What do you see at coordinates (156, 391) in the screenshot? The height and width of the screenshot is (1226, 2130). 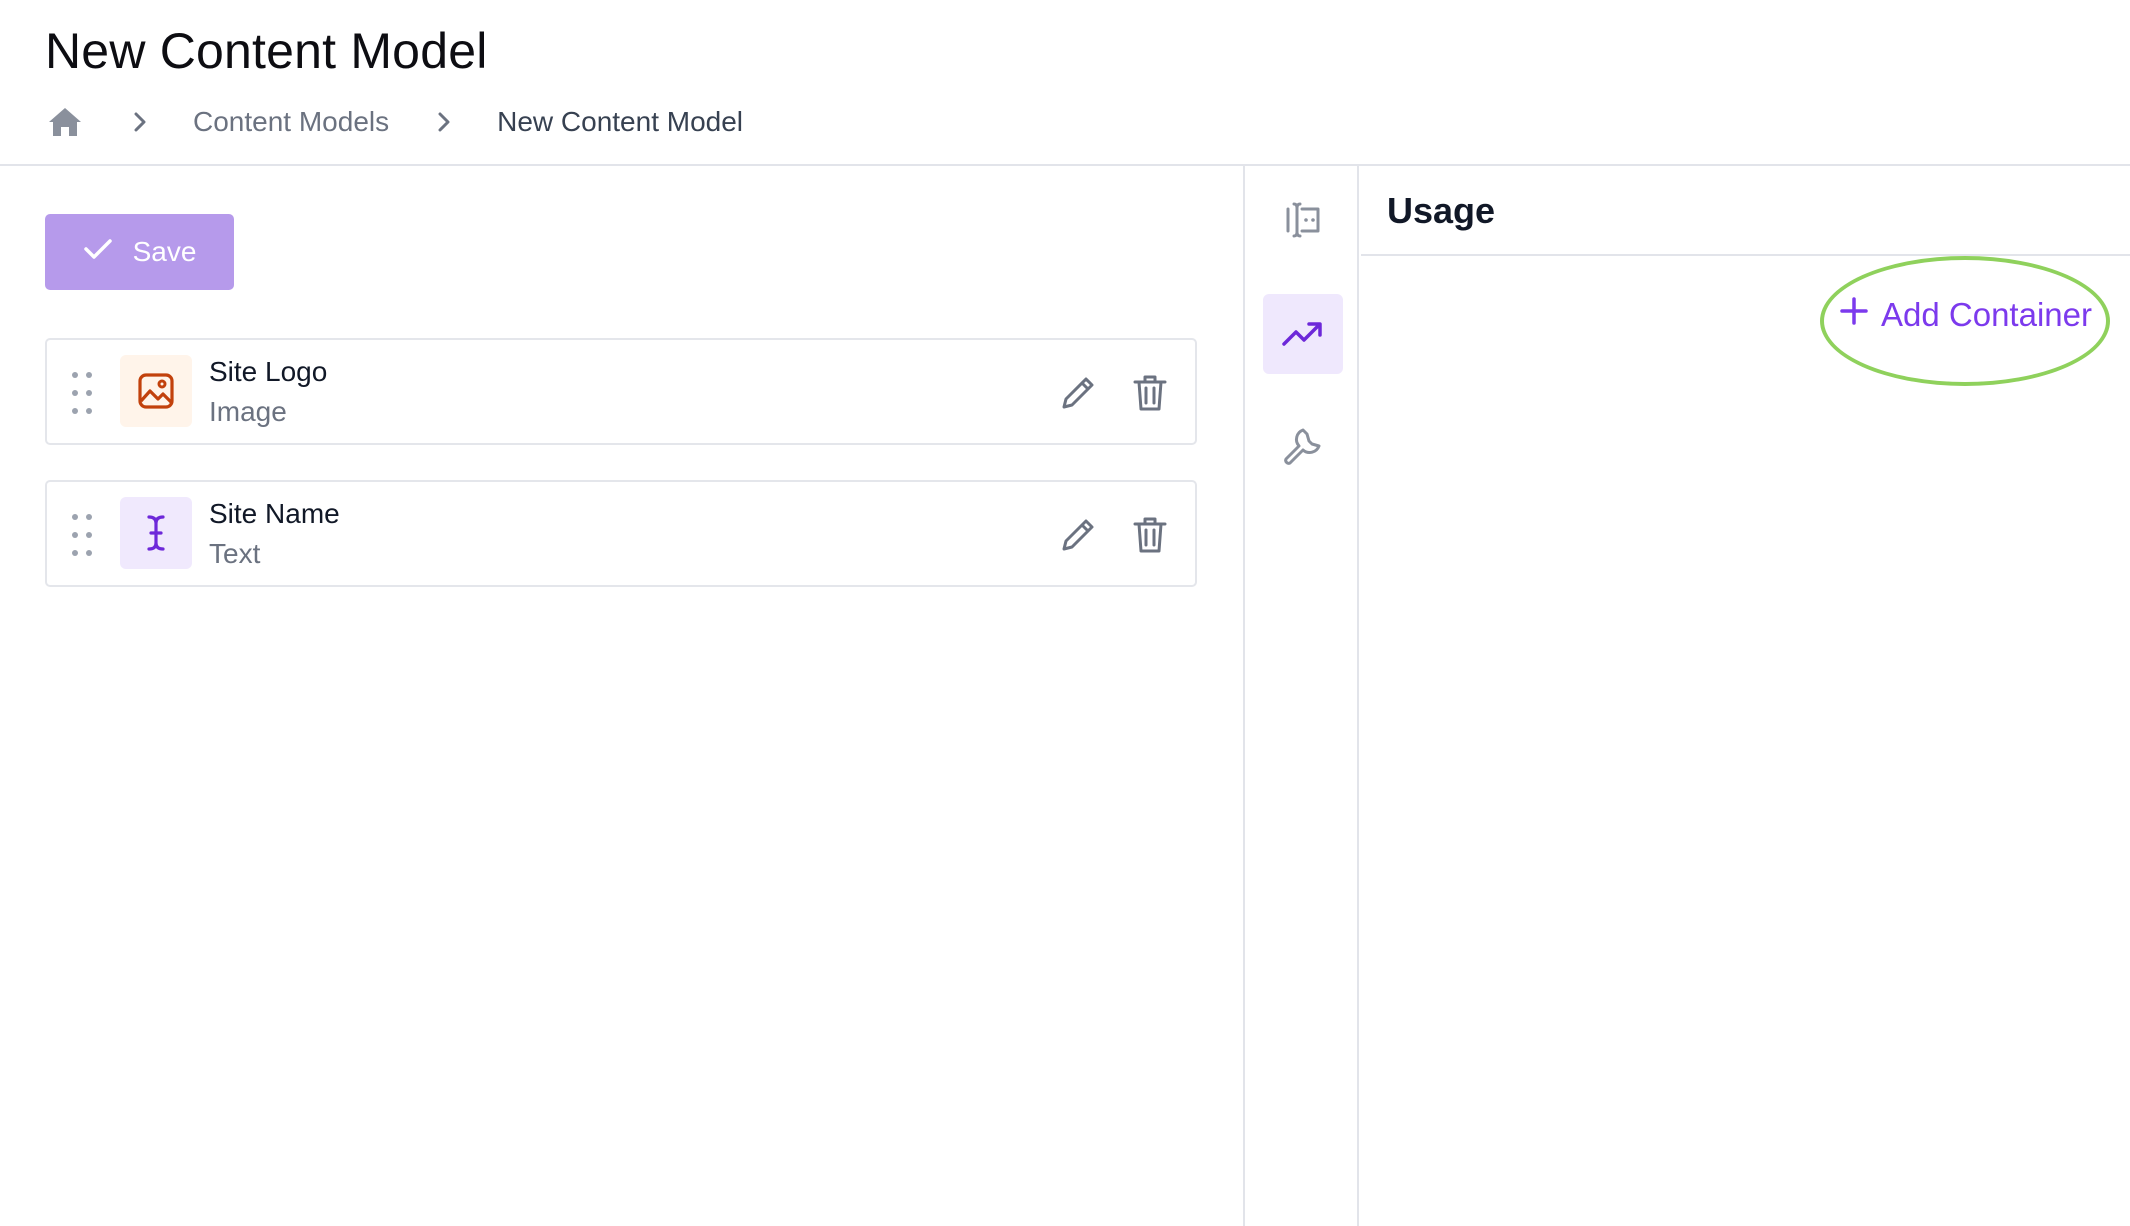 I see `image-icon` at bounding box center [156, 391].